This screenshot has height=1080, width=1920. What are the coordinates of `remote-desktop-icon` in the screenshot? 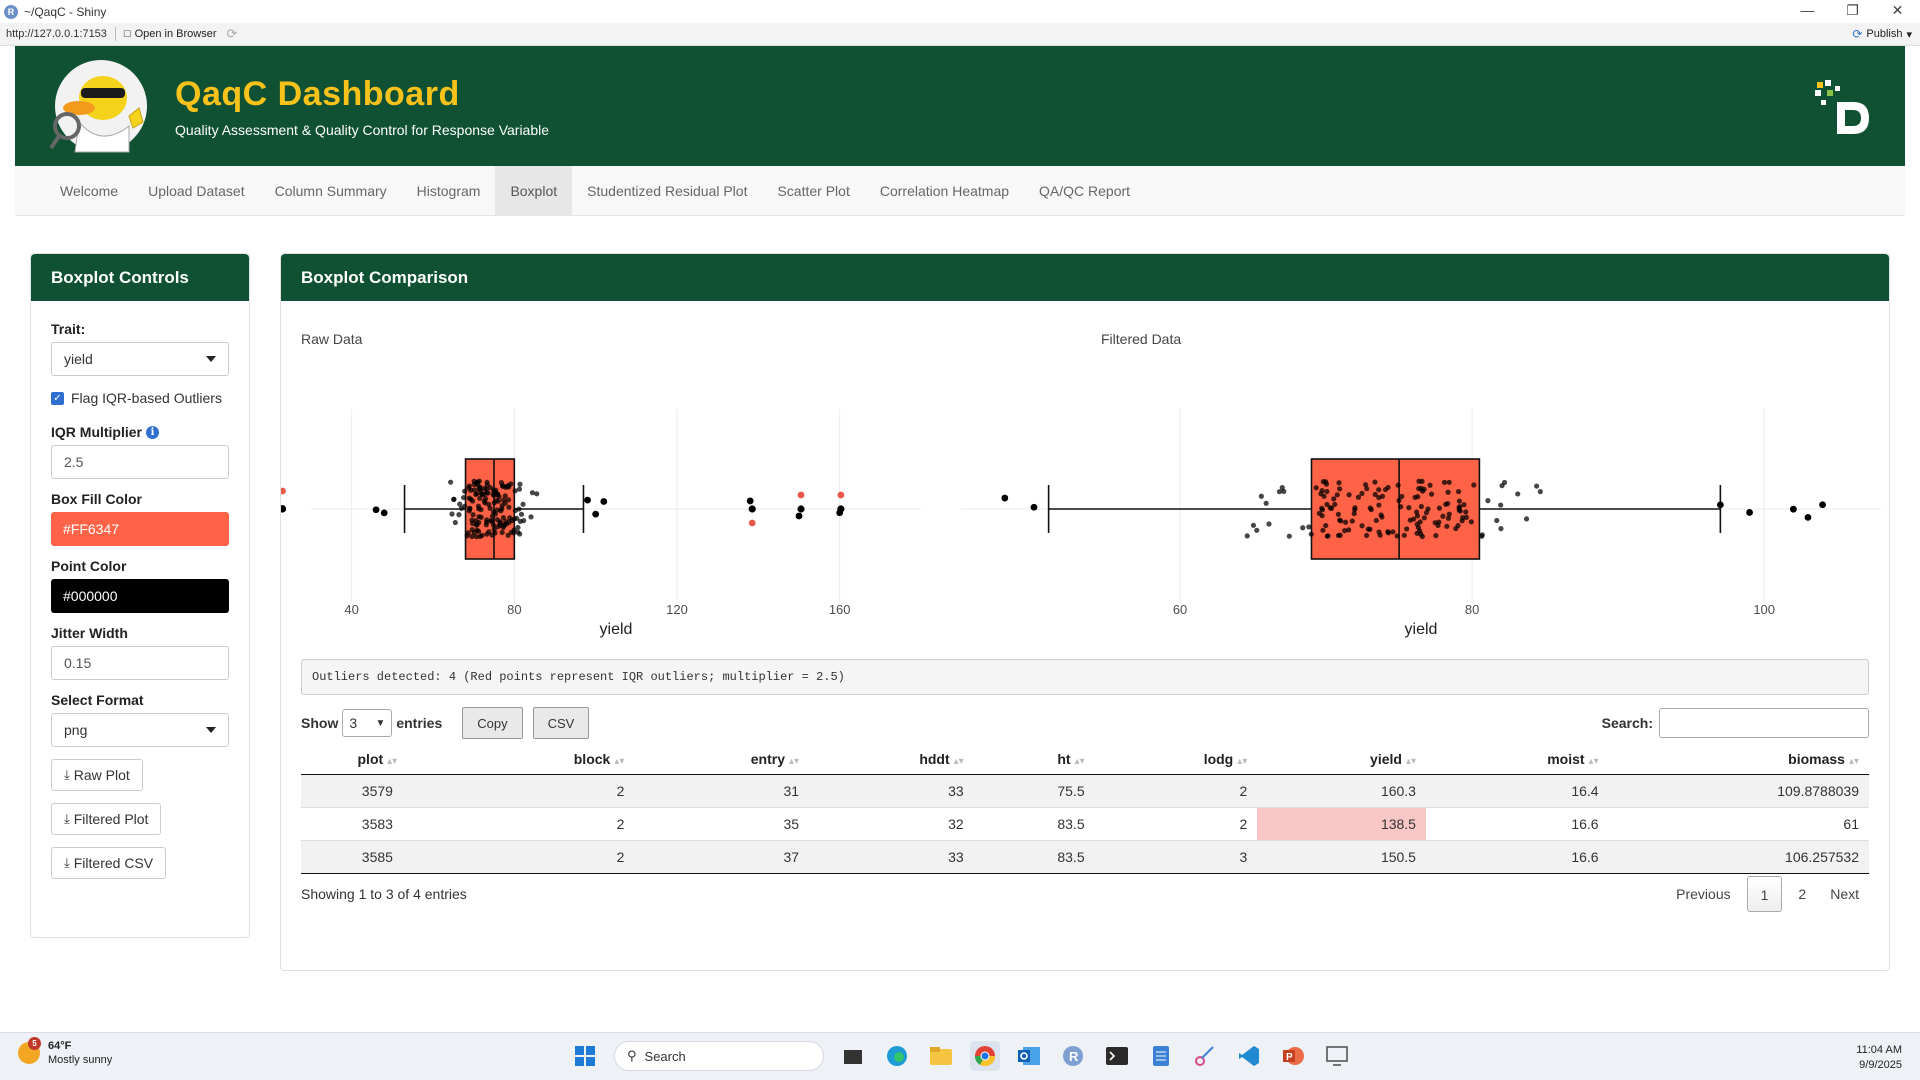 It's located at (1337, 1056).